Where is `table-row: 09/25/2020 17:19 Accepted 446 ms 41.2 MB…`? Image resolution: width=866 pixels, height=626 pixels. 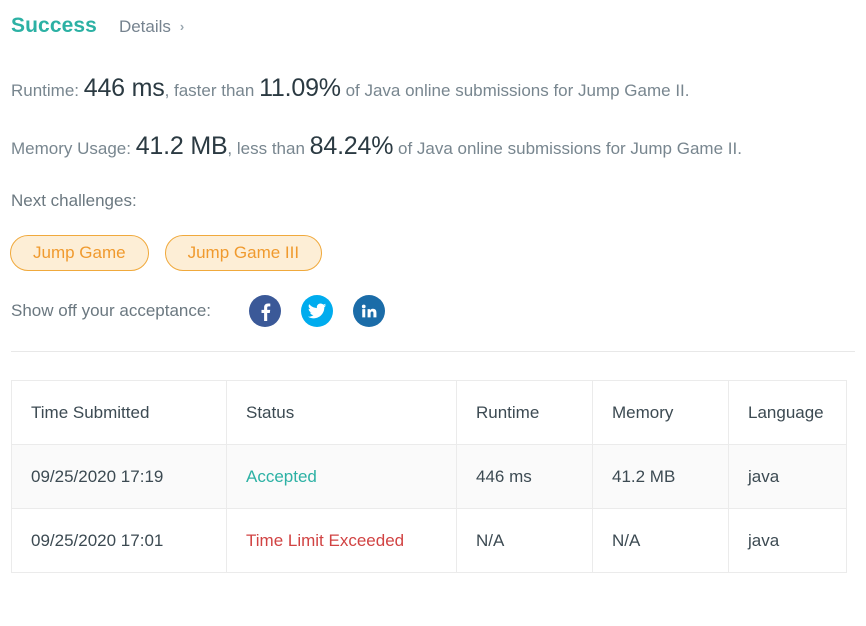 table-row: 09/25/2020 17:19 Accepted 446 ms 41.2 MB… is located at coordinates (429, 476).